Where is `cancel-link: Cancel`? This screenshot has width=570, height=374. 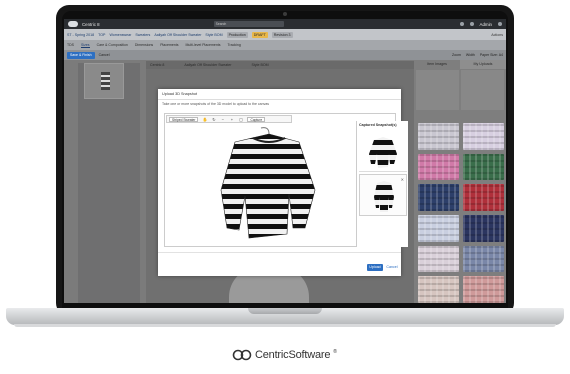 cancel-link: Cancel is located at coordinates (104, 55).